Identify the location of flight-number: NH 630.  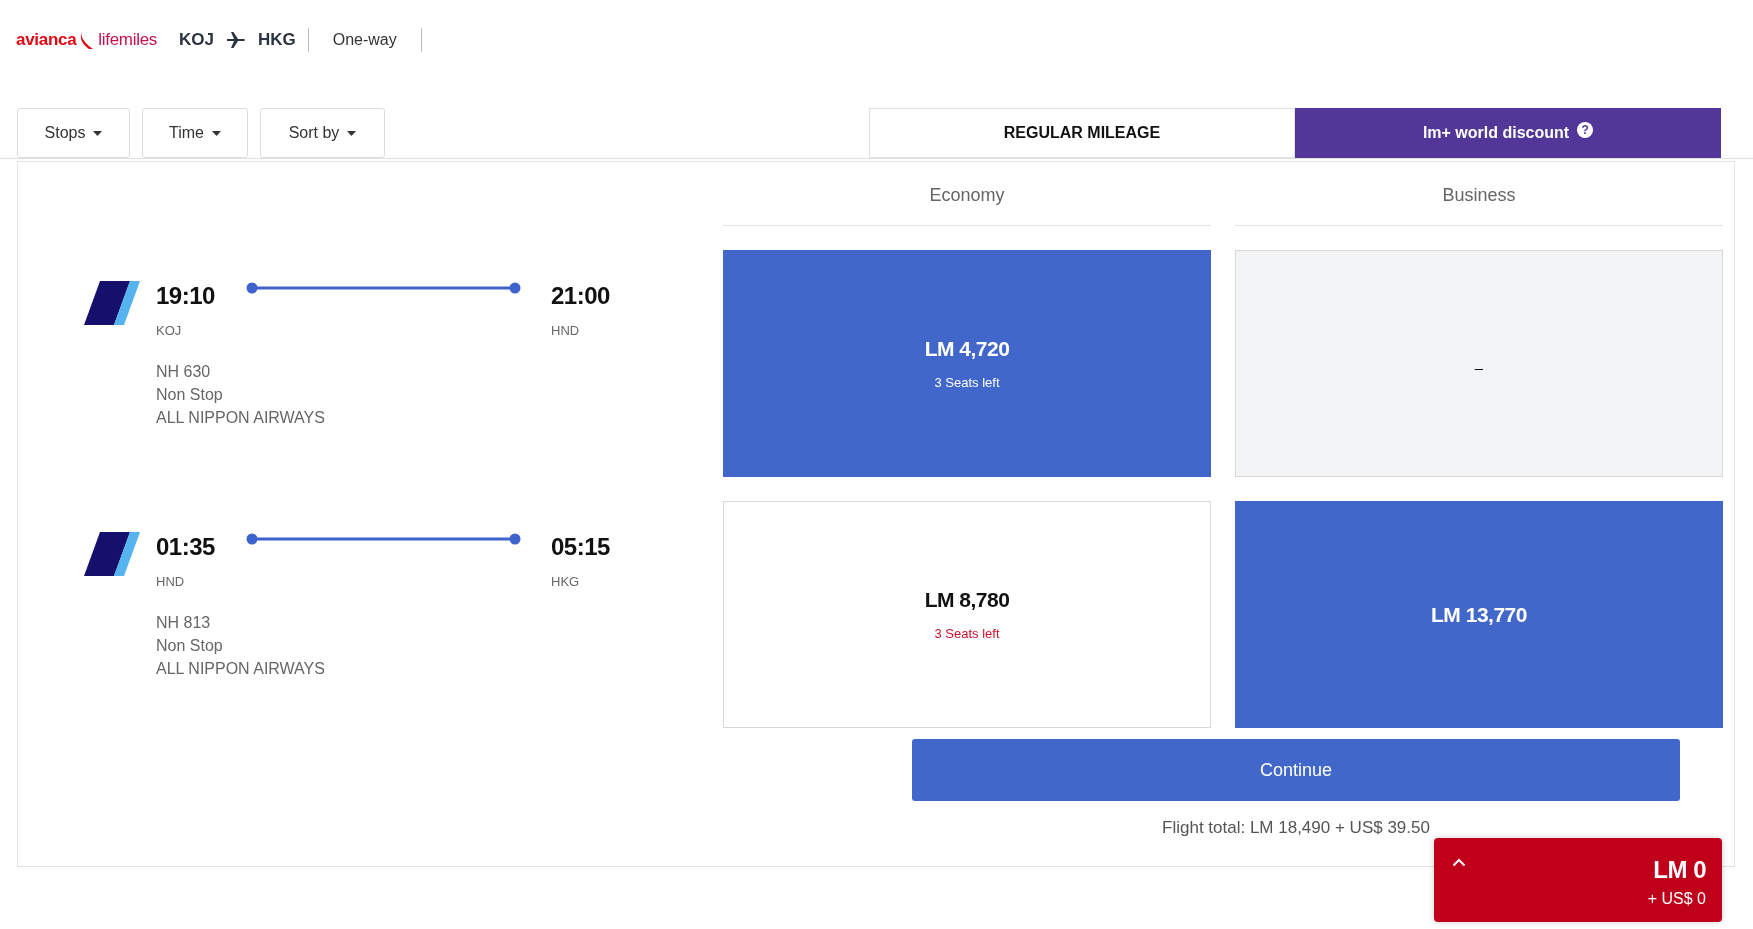
(184, 372).